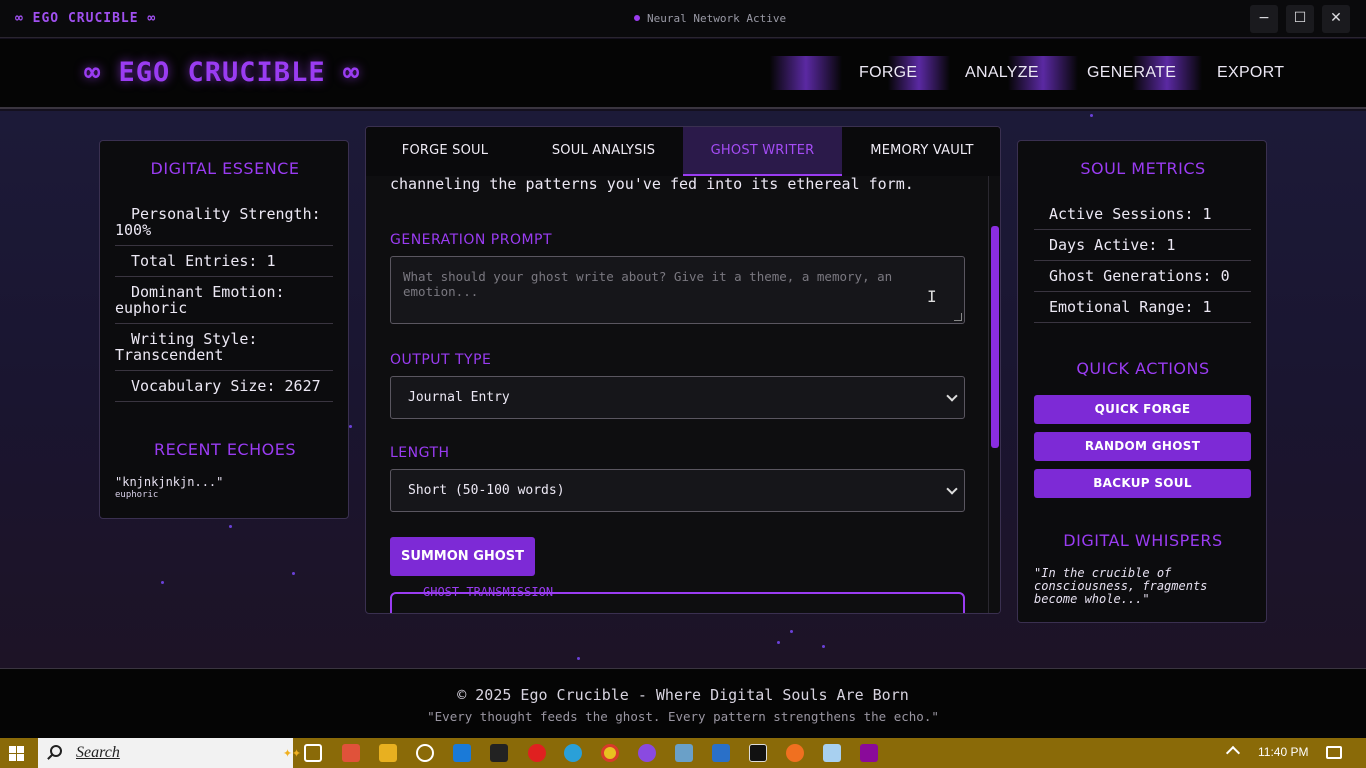 The height and width of the screenshot is (768, 1366). I want to click on edge-icon, so click(573, 753).